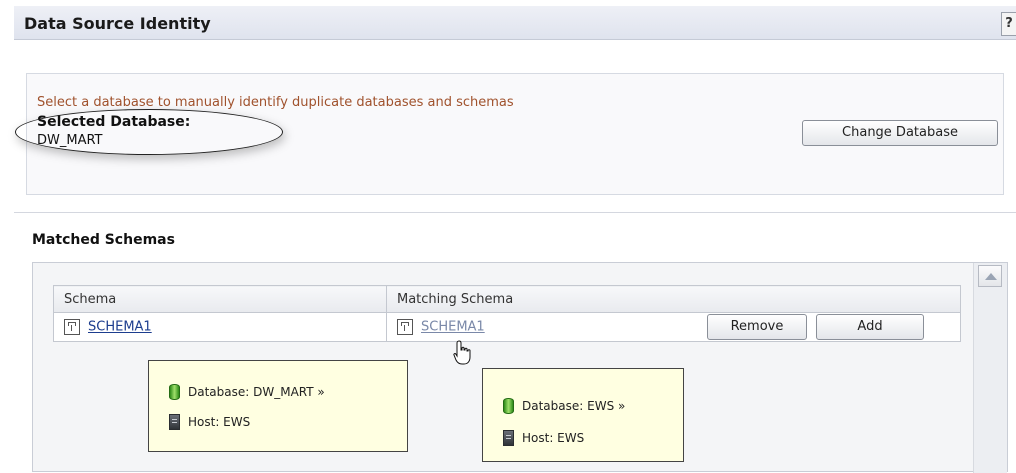 The image size is (1016, 473). Describe the element at coordinates (220, 327) in the screenshot. I see `schema-cell: SCHEMA1` at that location.